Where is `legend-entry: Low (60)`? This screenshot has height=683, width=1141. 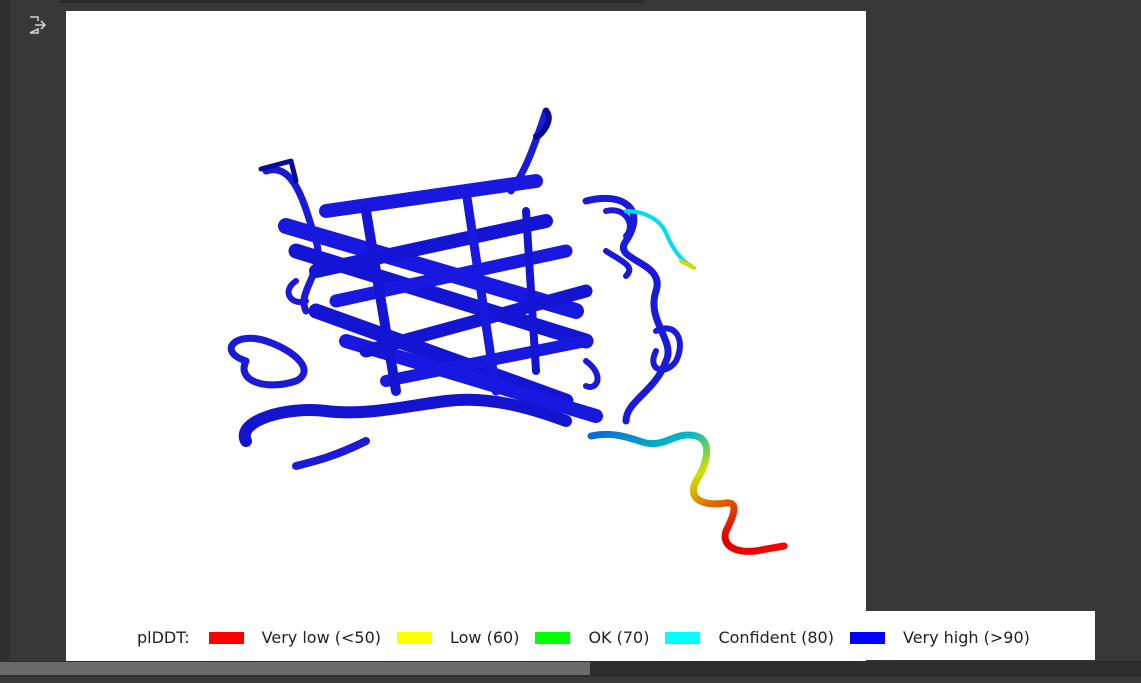
legend-entry: Low (60) is located at coordinates (458, 637).